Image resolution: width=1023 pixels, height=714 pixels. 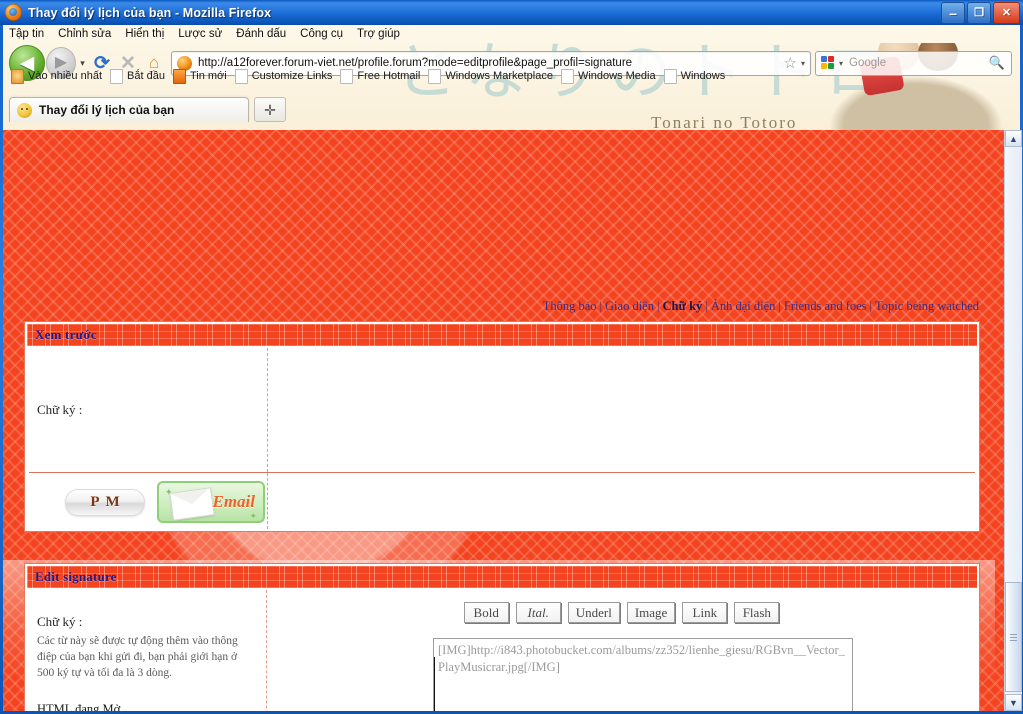 I want to click on bookmark-item: Windows, so click(x=696, y=76).